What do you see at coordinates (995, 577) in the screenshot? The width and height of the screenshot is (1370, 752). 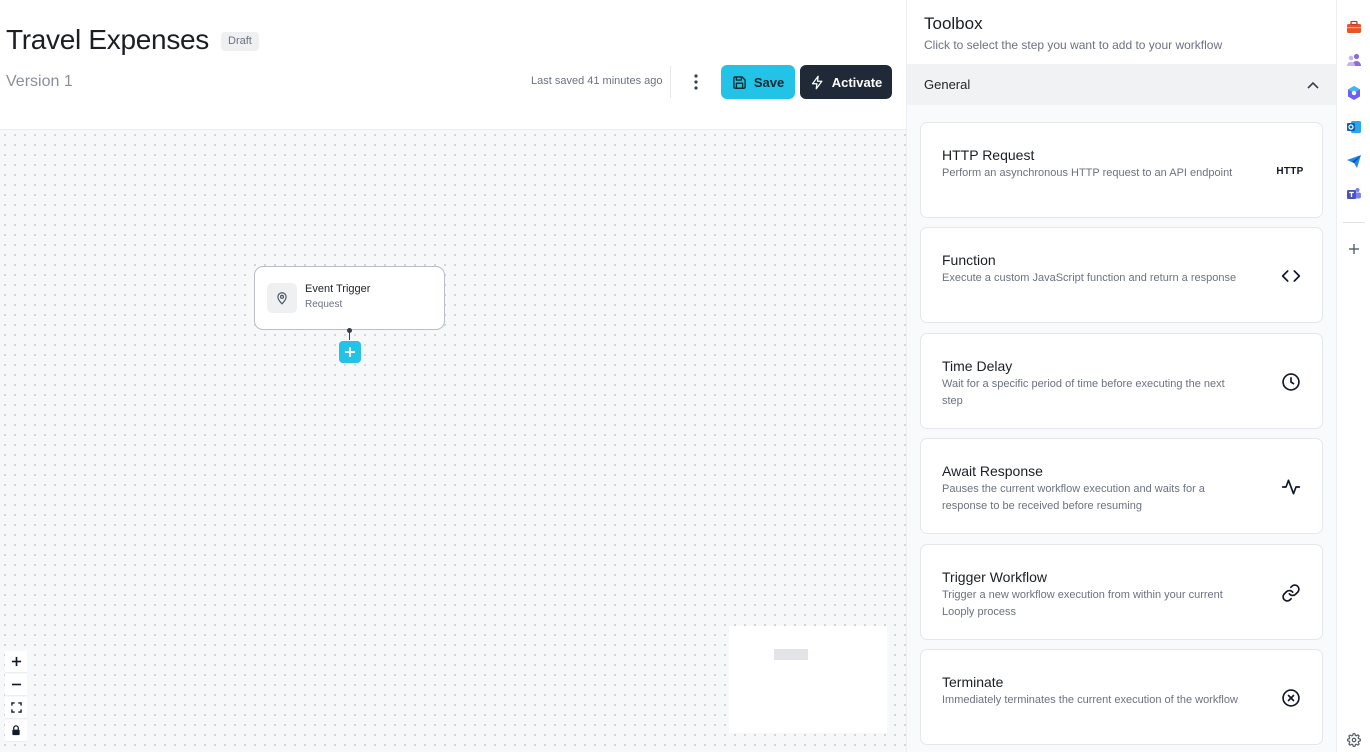 I see `item-title: Trigger Workflow` at bounding box center [995, 577].